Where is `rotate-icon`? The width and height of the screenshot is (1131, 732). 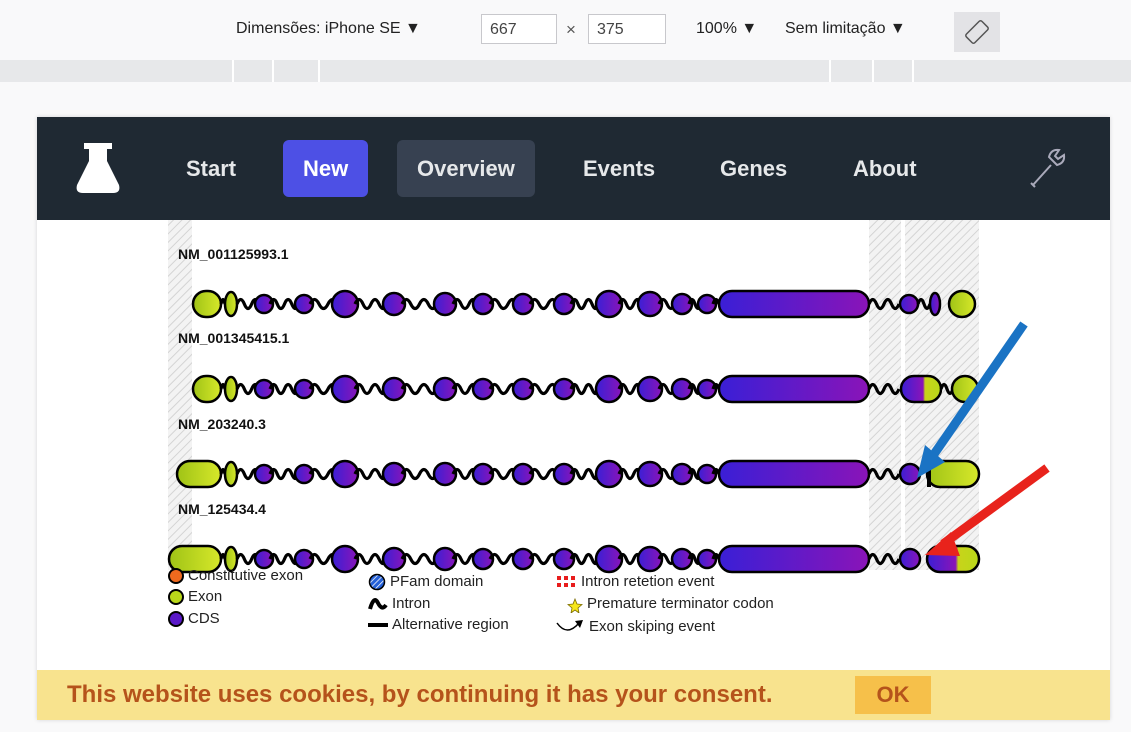 rotate-icon is located at coordinates (977, 32).